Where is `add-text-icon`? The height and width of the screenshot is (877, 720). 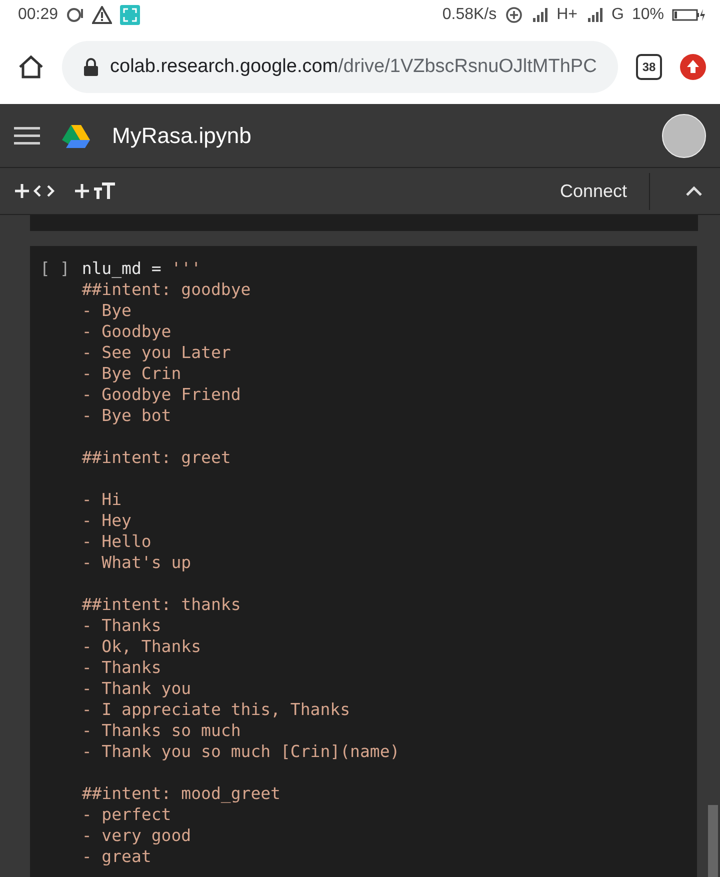 add-text-icon is located at coordinates (95, 191).